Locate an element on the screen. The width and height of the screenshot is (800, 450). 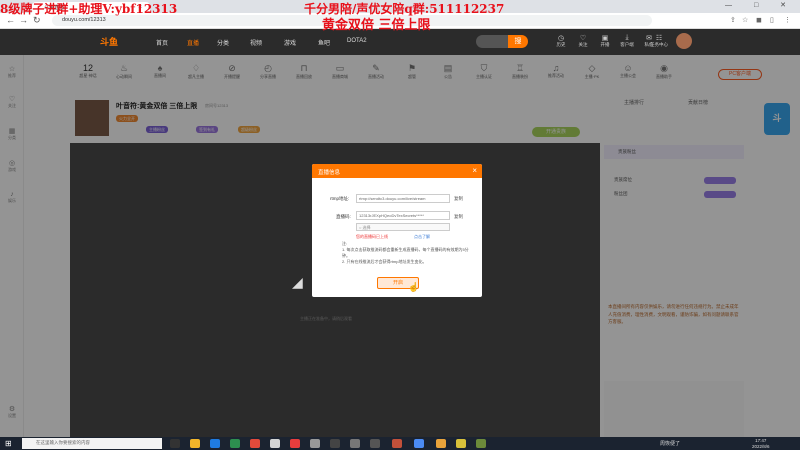
header-task: ☷ 任务中心 is located at coordinates (659, 41).